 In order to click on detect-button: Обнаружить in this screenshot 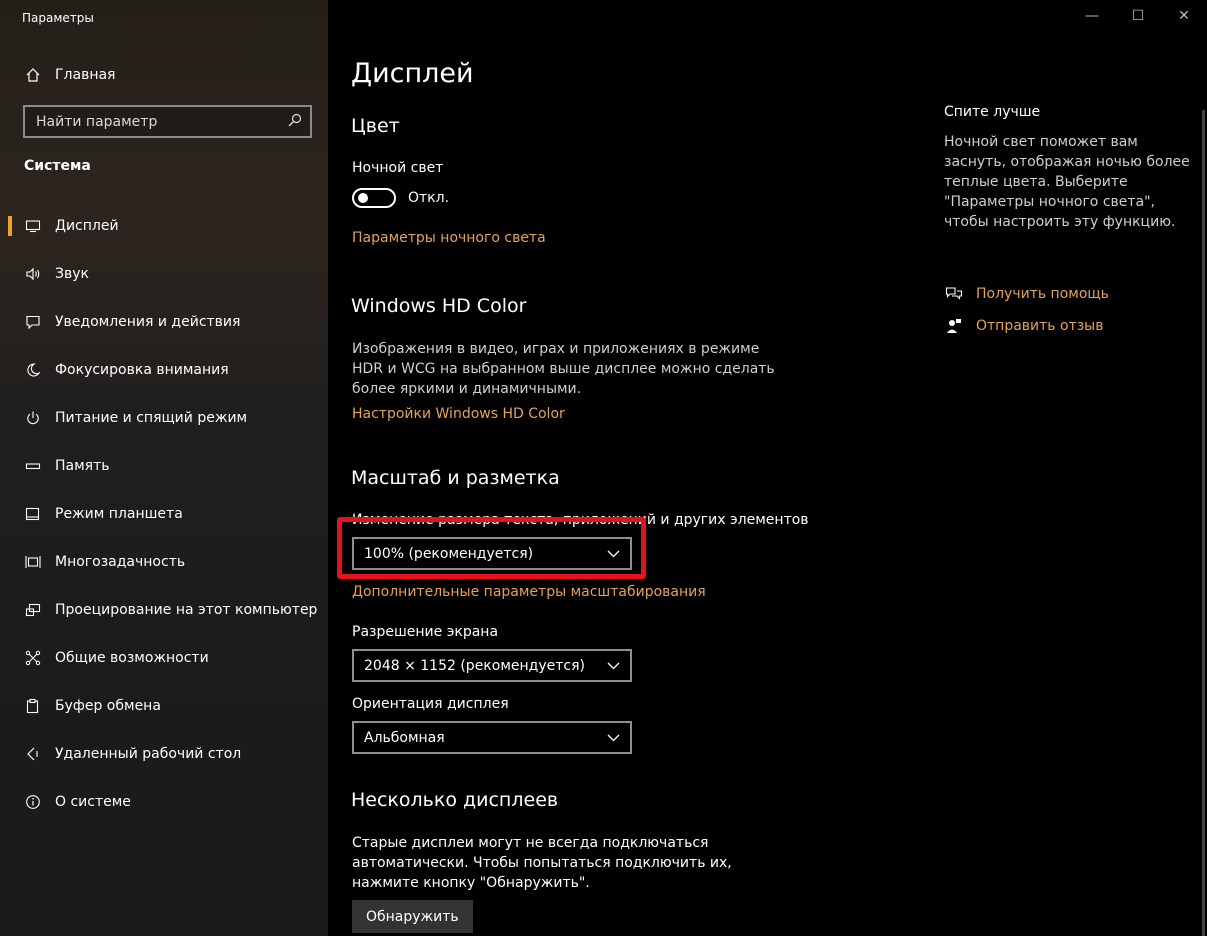, I will do `click(412, 916)`.